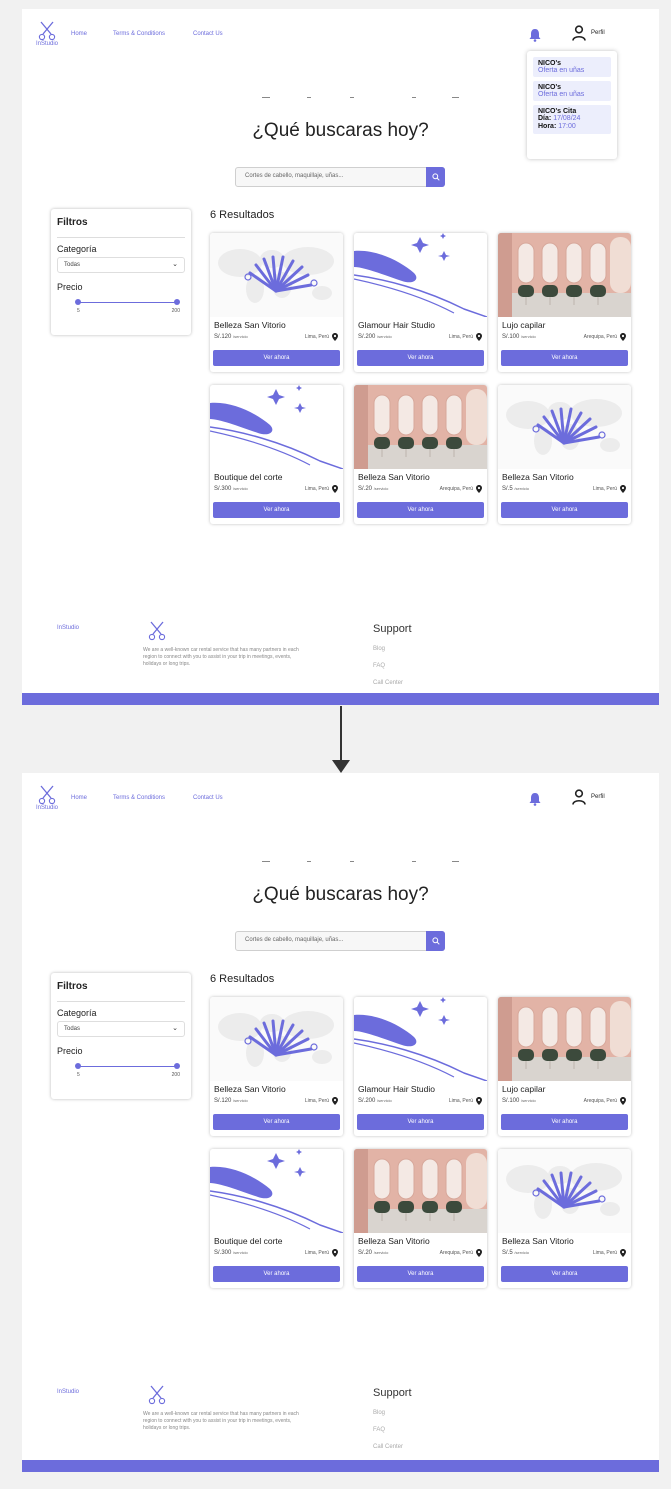 This screenshot has height=1489, width=671. Describe the element at coordinates (72, 265) in the screenshot. I see `category-value: Todas` at that location.